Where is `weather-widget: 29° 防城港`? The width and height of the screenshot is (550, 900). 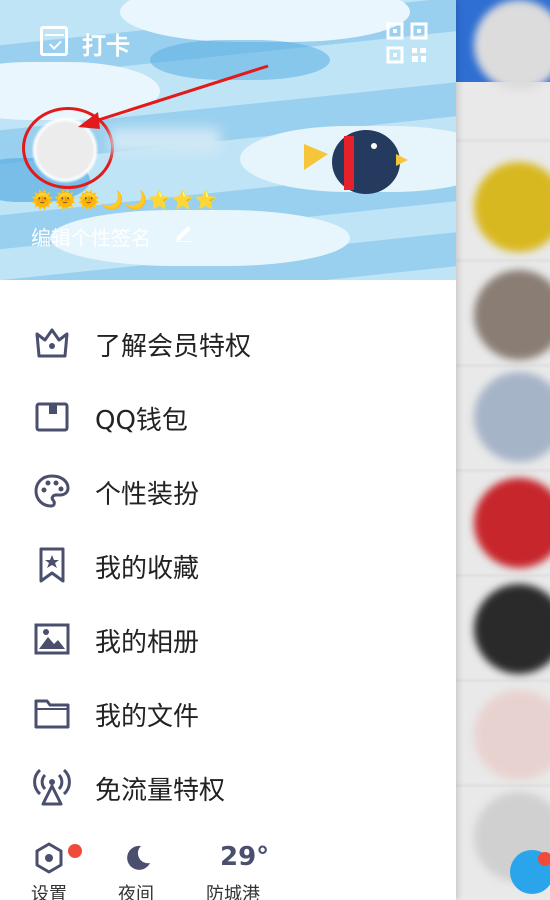
weather-widget: 29° 防城港 is located at coordinates (246, 869).